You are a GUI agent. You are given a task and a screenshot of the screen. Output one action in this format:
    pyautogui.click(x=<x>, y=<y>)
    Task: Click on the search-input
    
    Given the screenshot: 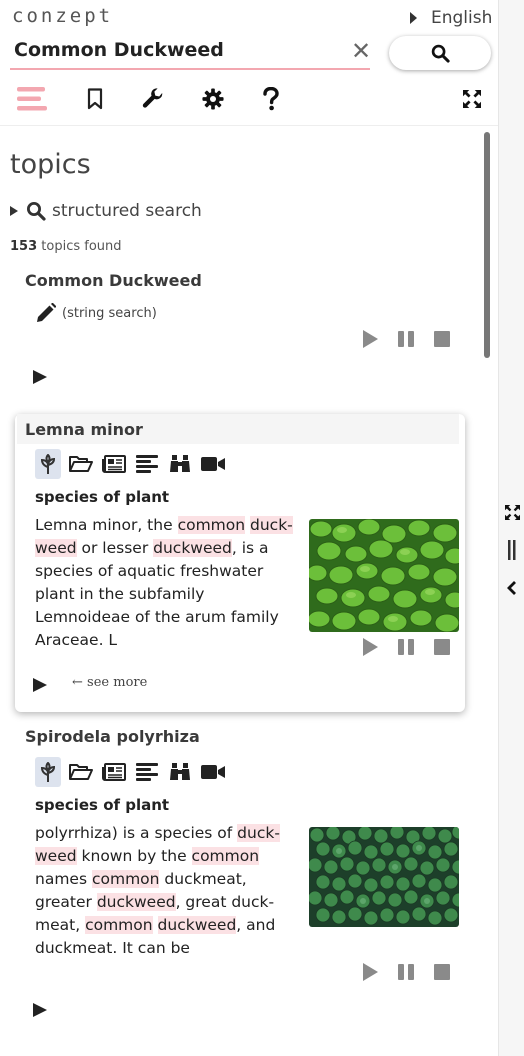 What is the action you would take?
    pyautogui.click(x=164, y=50)
    